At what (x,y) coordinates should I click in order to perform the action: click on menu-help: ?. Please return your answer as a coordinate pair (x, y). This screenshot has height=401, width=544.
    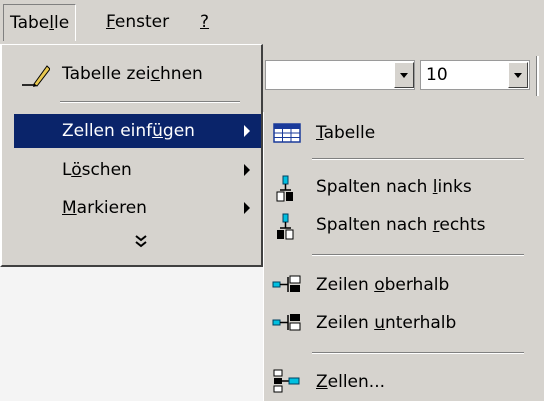
    Looking at the image, I should click on (204, 22).